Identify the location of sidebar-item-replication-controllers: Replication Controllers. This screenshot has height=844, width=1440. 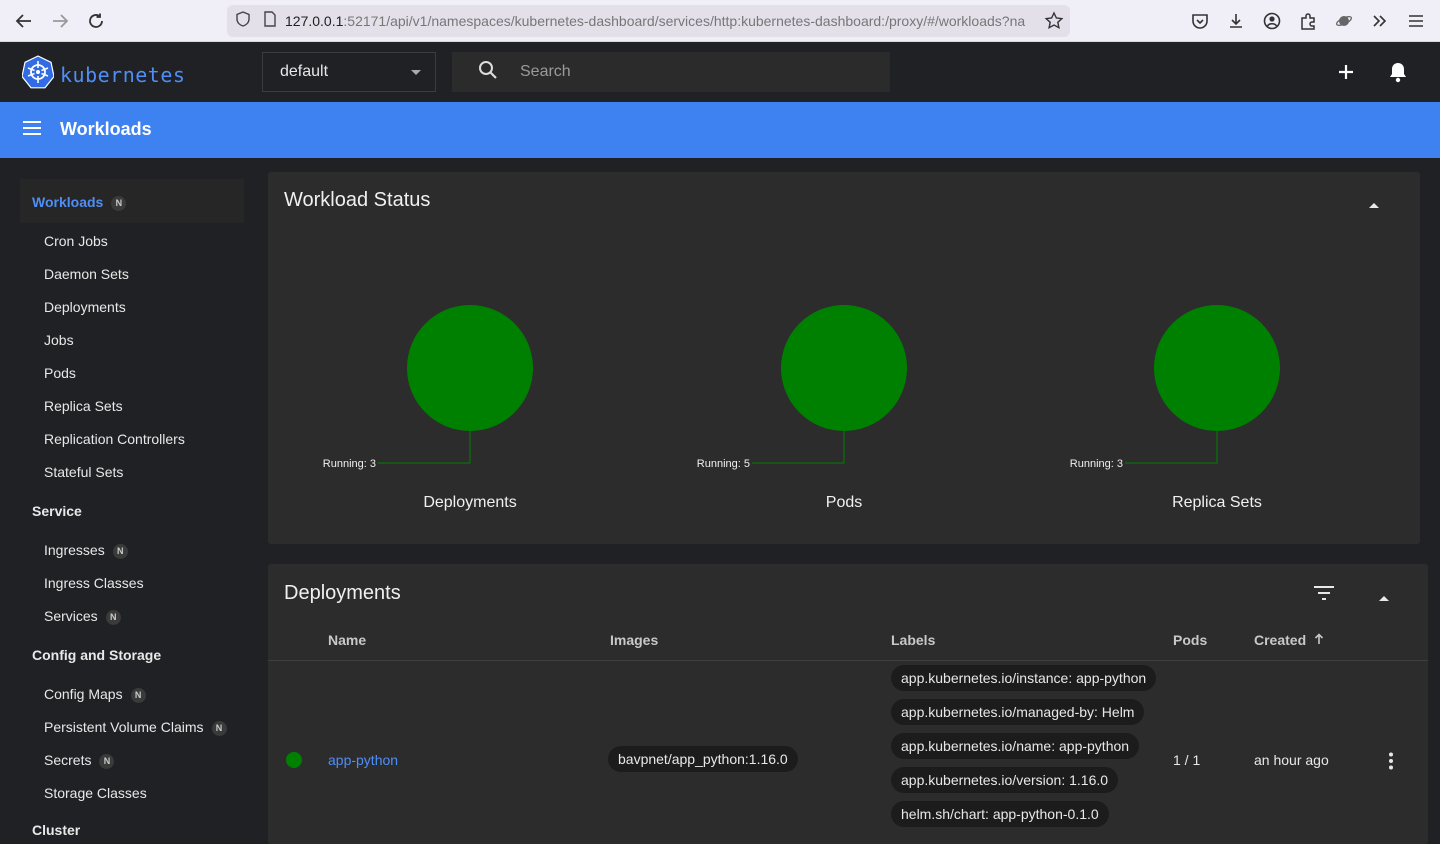
(114, 439).